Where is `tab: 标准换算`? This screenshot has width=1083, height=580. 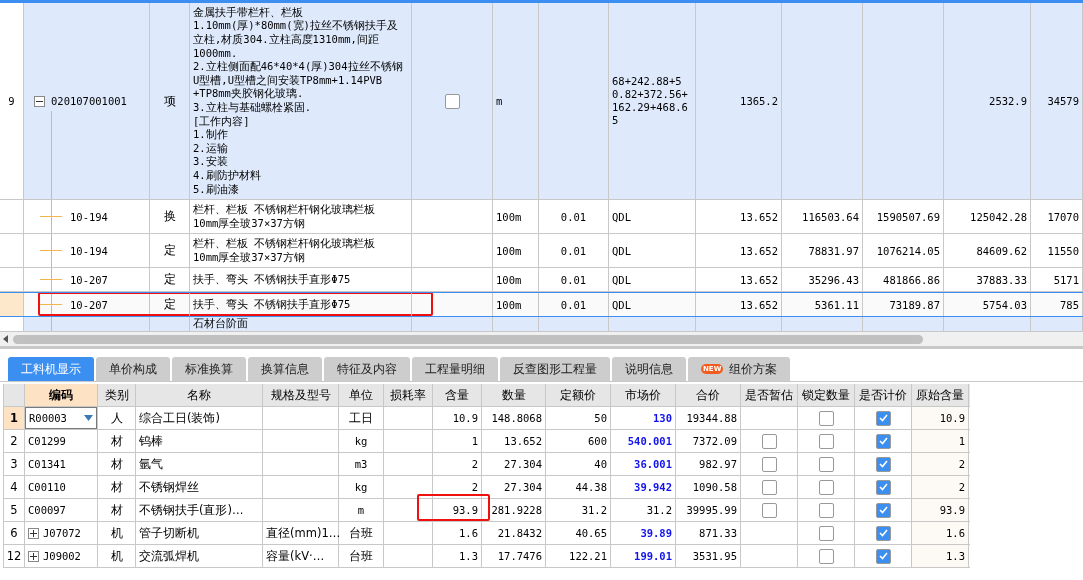 tab: 标准换算 is located at coordinates (209, 369).